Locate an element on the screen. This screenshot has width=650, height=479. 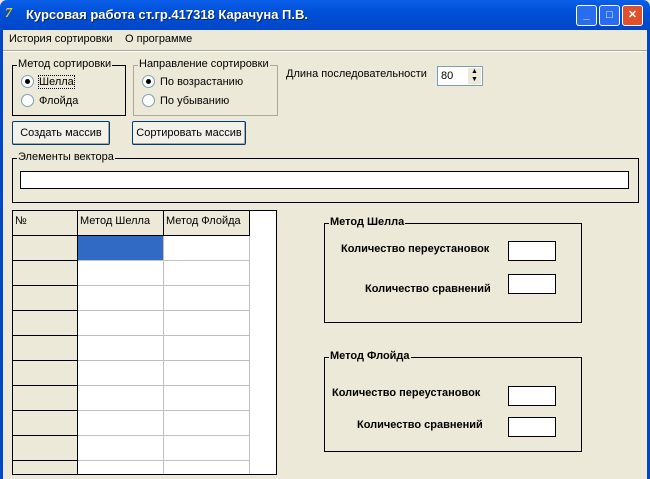
radio-ascending-label: По возрастанию is located at coordinates (202, 81).